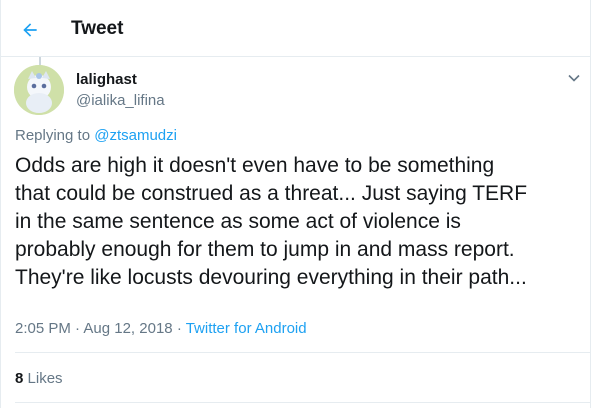 The image size is (591, 408). I want to click on thread-connector, so click(40, 61).